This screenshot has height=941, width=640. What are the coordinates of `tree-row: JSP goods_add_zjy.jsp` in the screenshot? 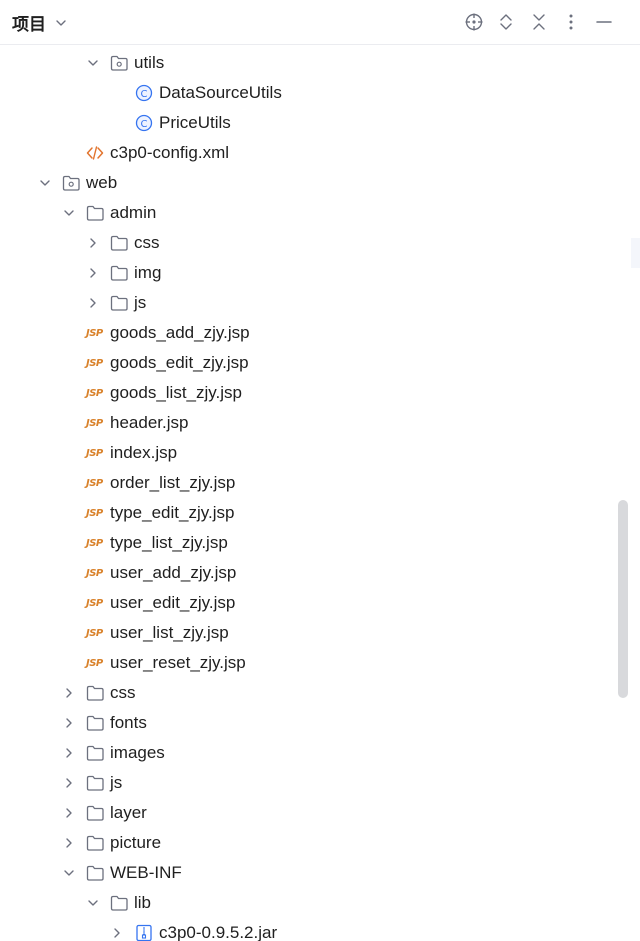 It's located at (320, 333).